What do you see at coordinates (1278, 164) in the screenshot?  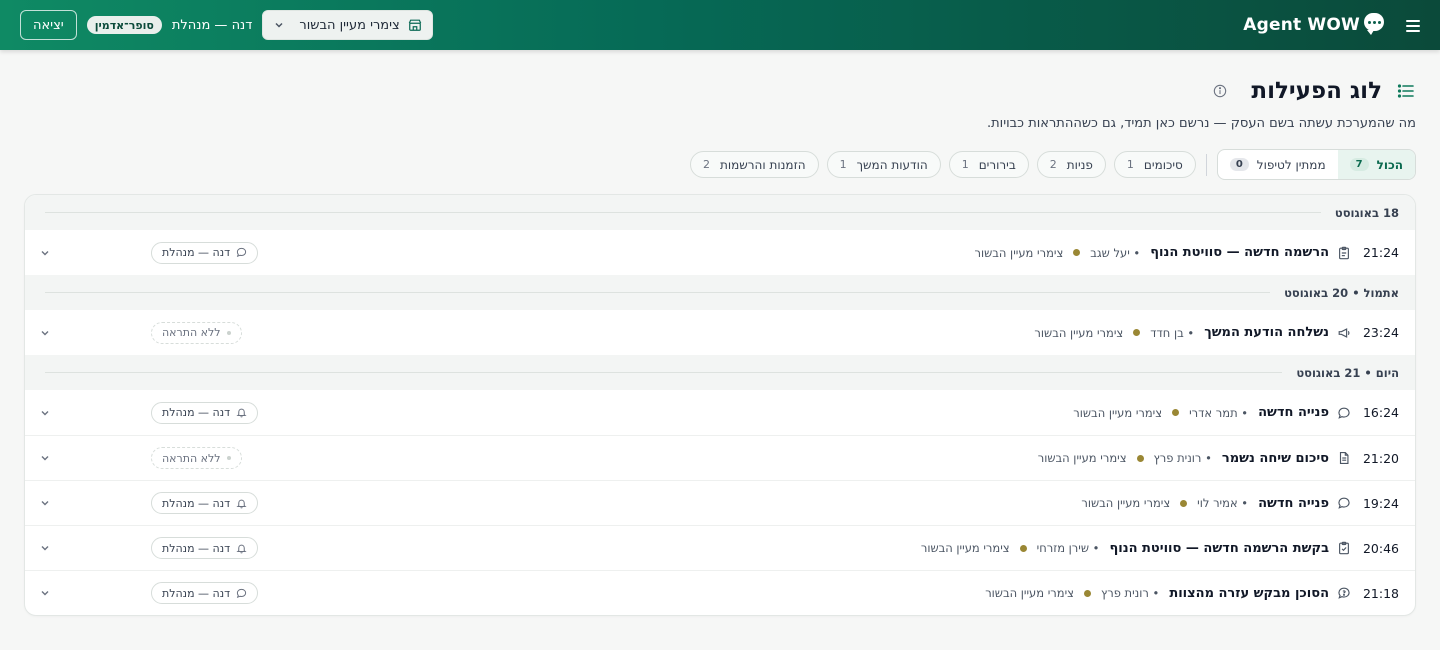 I see `filter-pending: ממתין לטיפול 0` at bounding box center [1278, 164].